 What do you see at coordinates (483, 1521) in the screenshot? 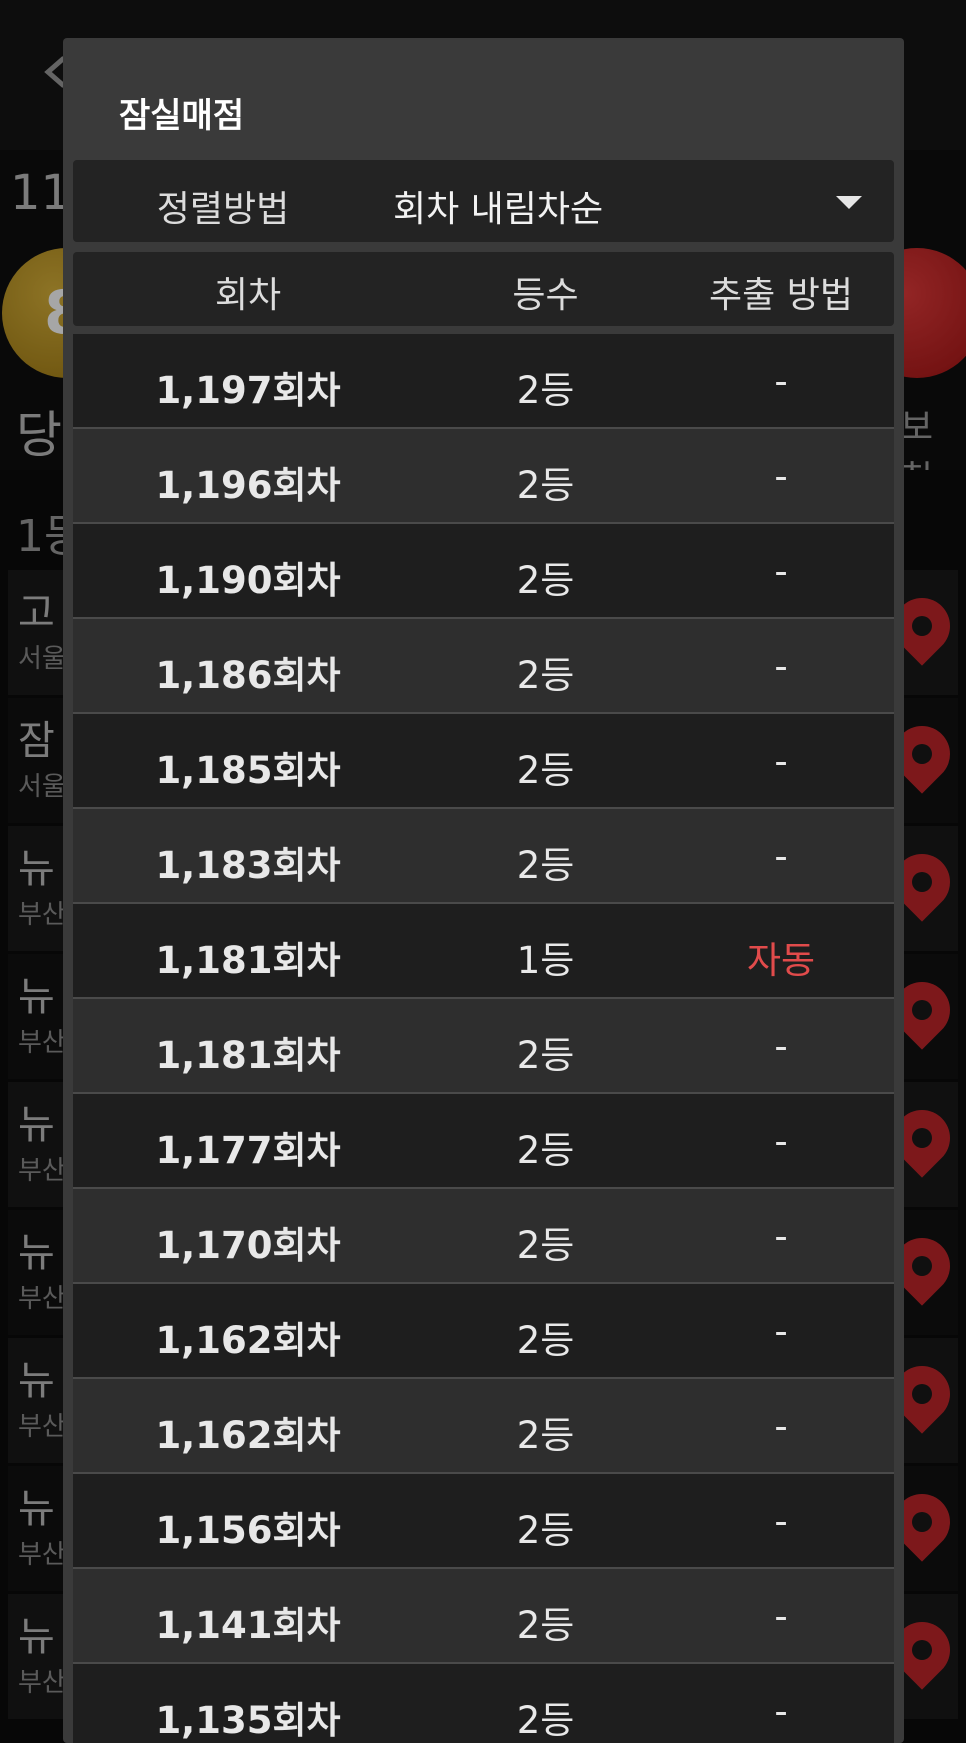
I see `table-row: 1,156회차 2등 -` at bounding box center [483, 1521].